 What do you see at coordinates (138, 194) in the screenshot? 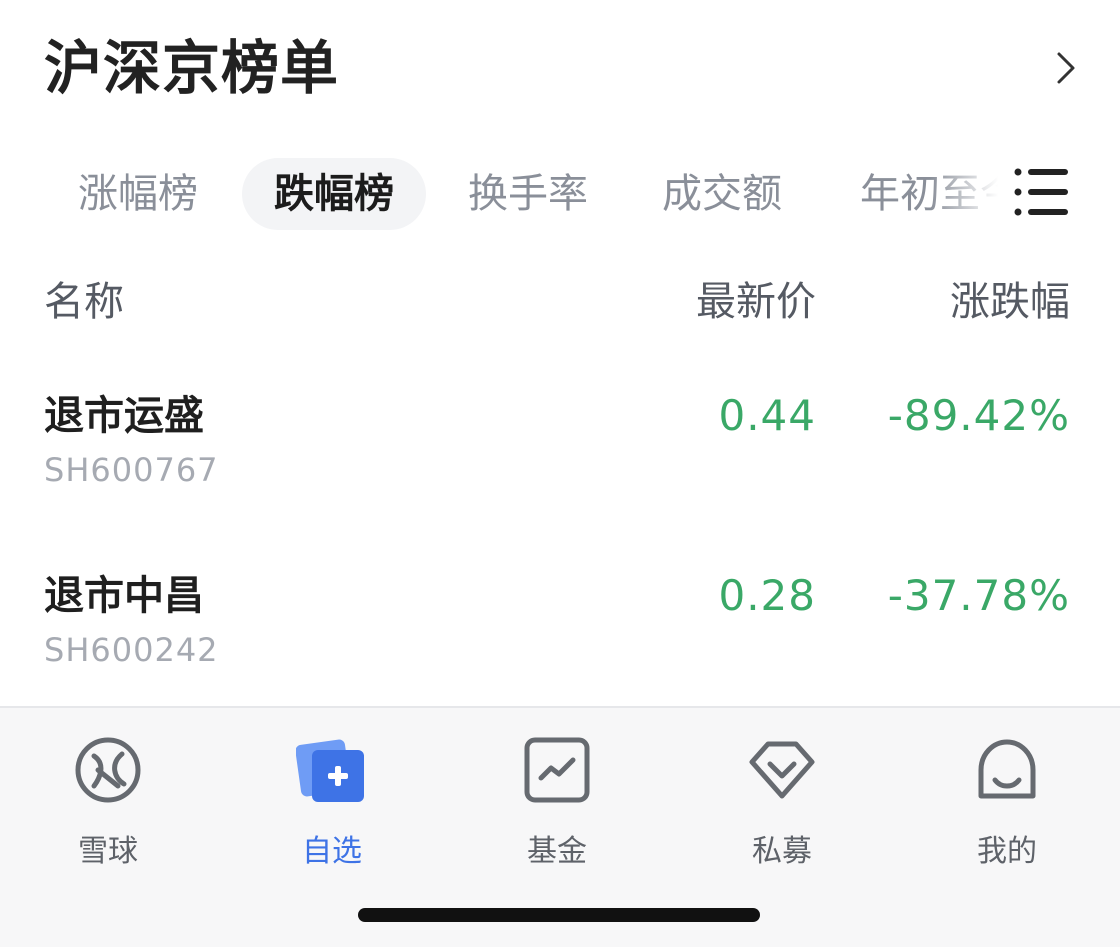
I see `tab-gainers: 涨幅榜` at bounding box center [138, 194].